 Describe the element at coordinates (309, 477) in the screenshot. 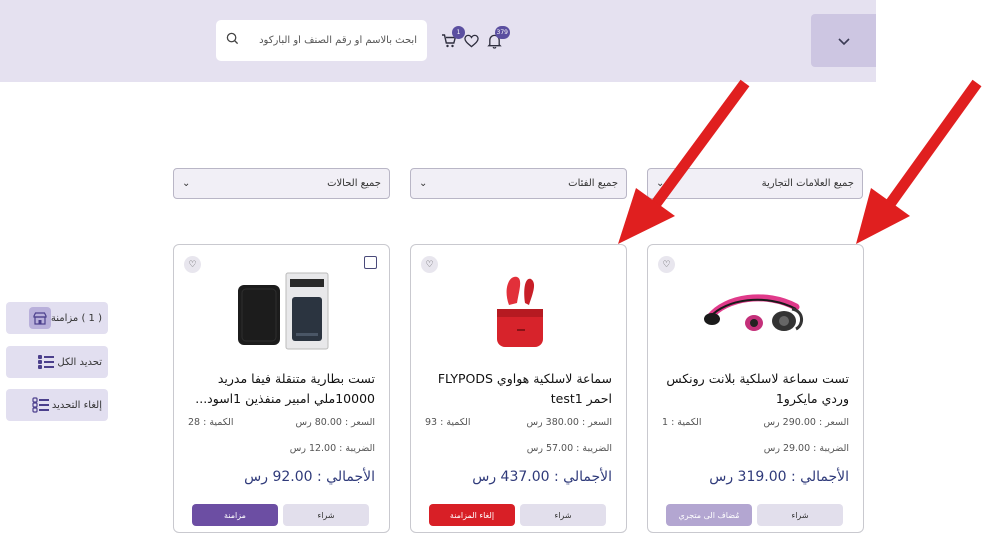

I see `product-total: الأجمالي : 92.00 رس` at that location.